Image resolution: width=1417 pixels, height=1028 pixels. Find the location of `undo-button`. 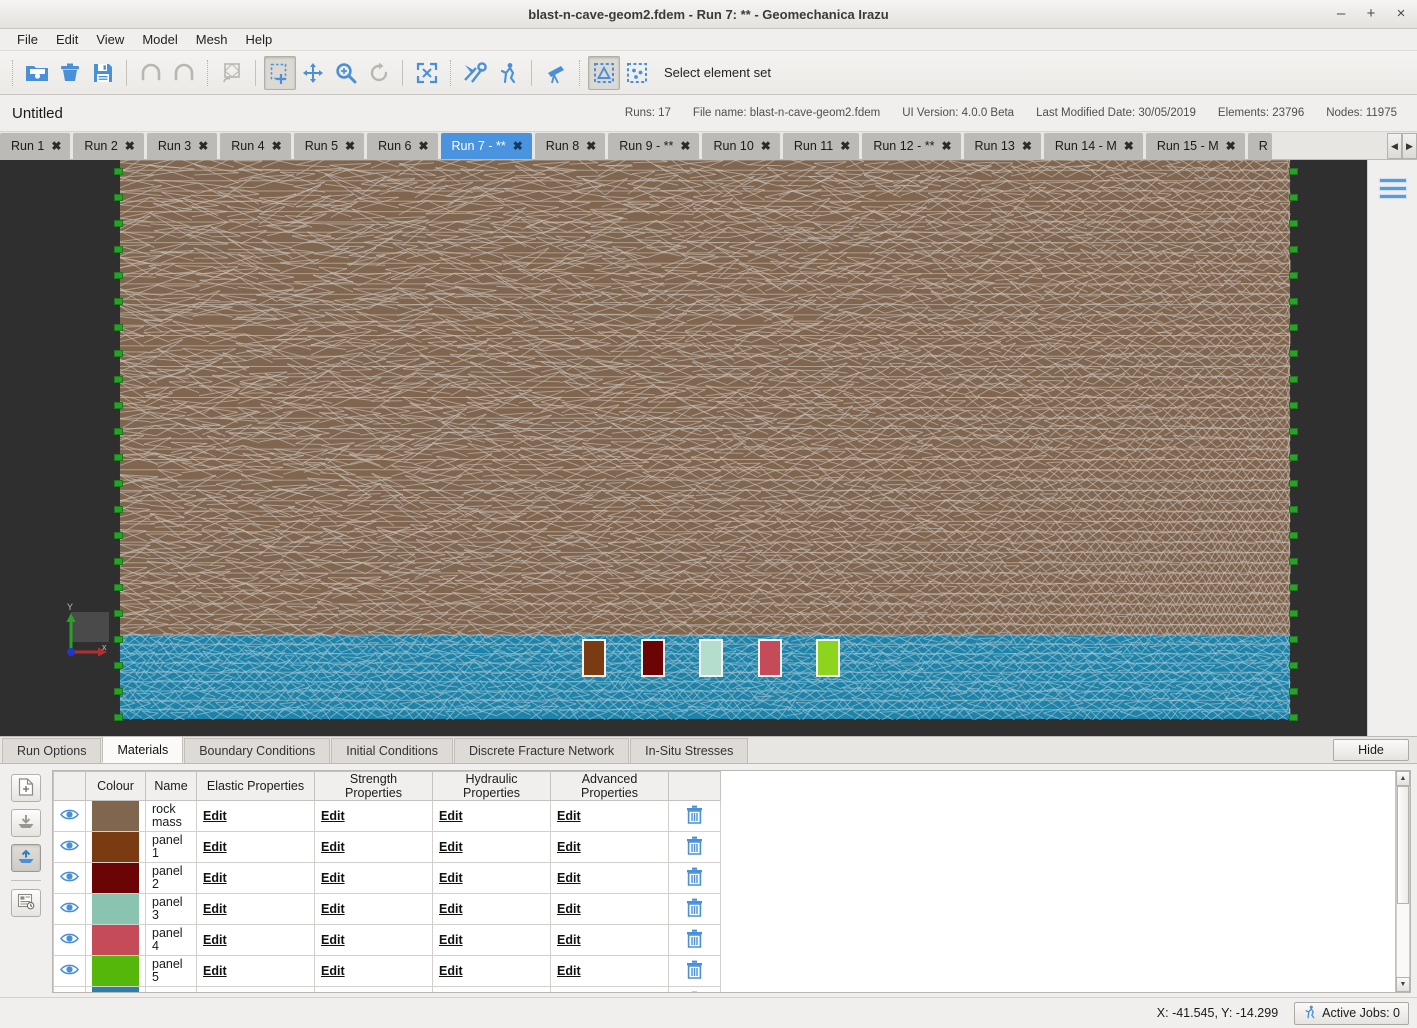

undo-button is located at coordinates (151, 73).